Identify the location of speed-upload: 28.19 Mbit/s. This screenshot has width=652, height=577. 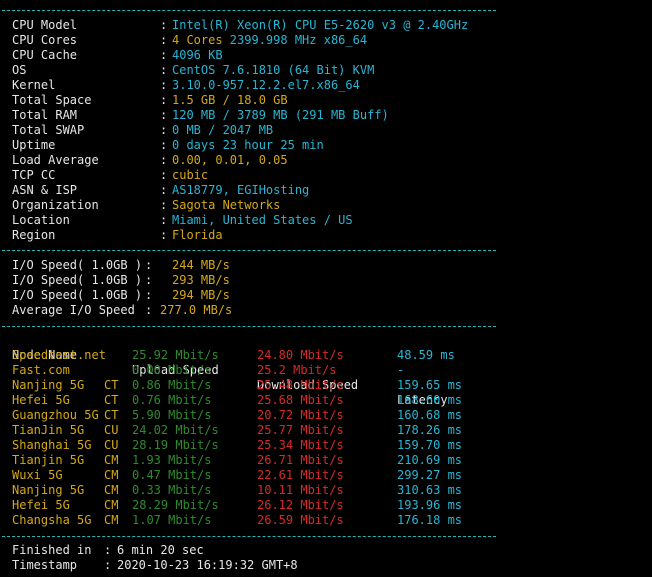
(175, 445).